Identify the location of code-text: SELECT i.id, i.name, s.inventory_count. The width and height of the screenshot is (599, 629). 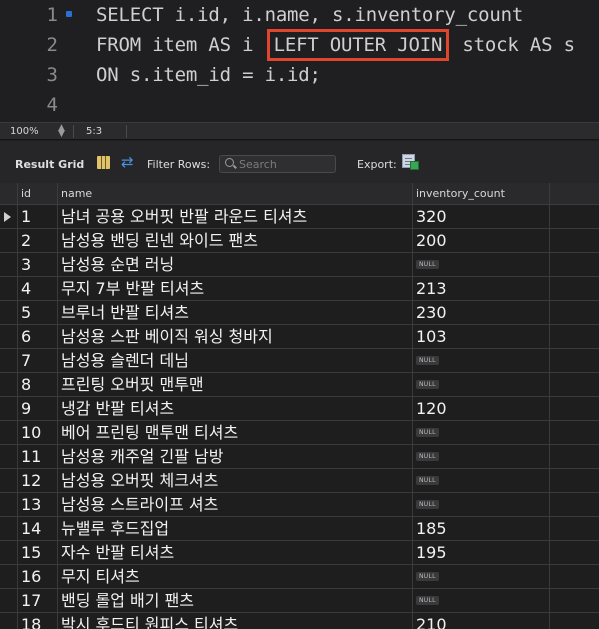
(309, 15).